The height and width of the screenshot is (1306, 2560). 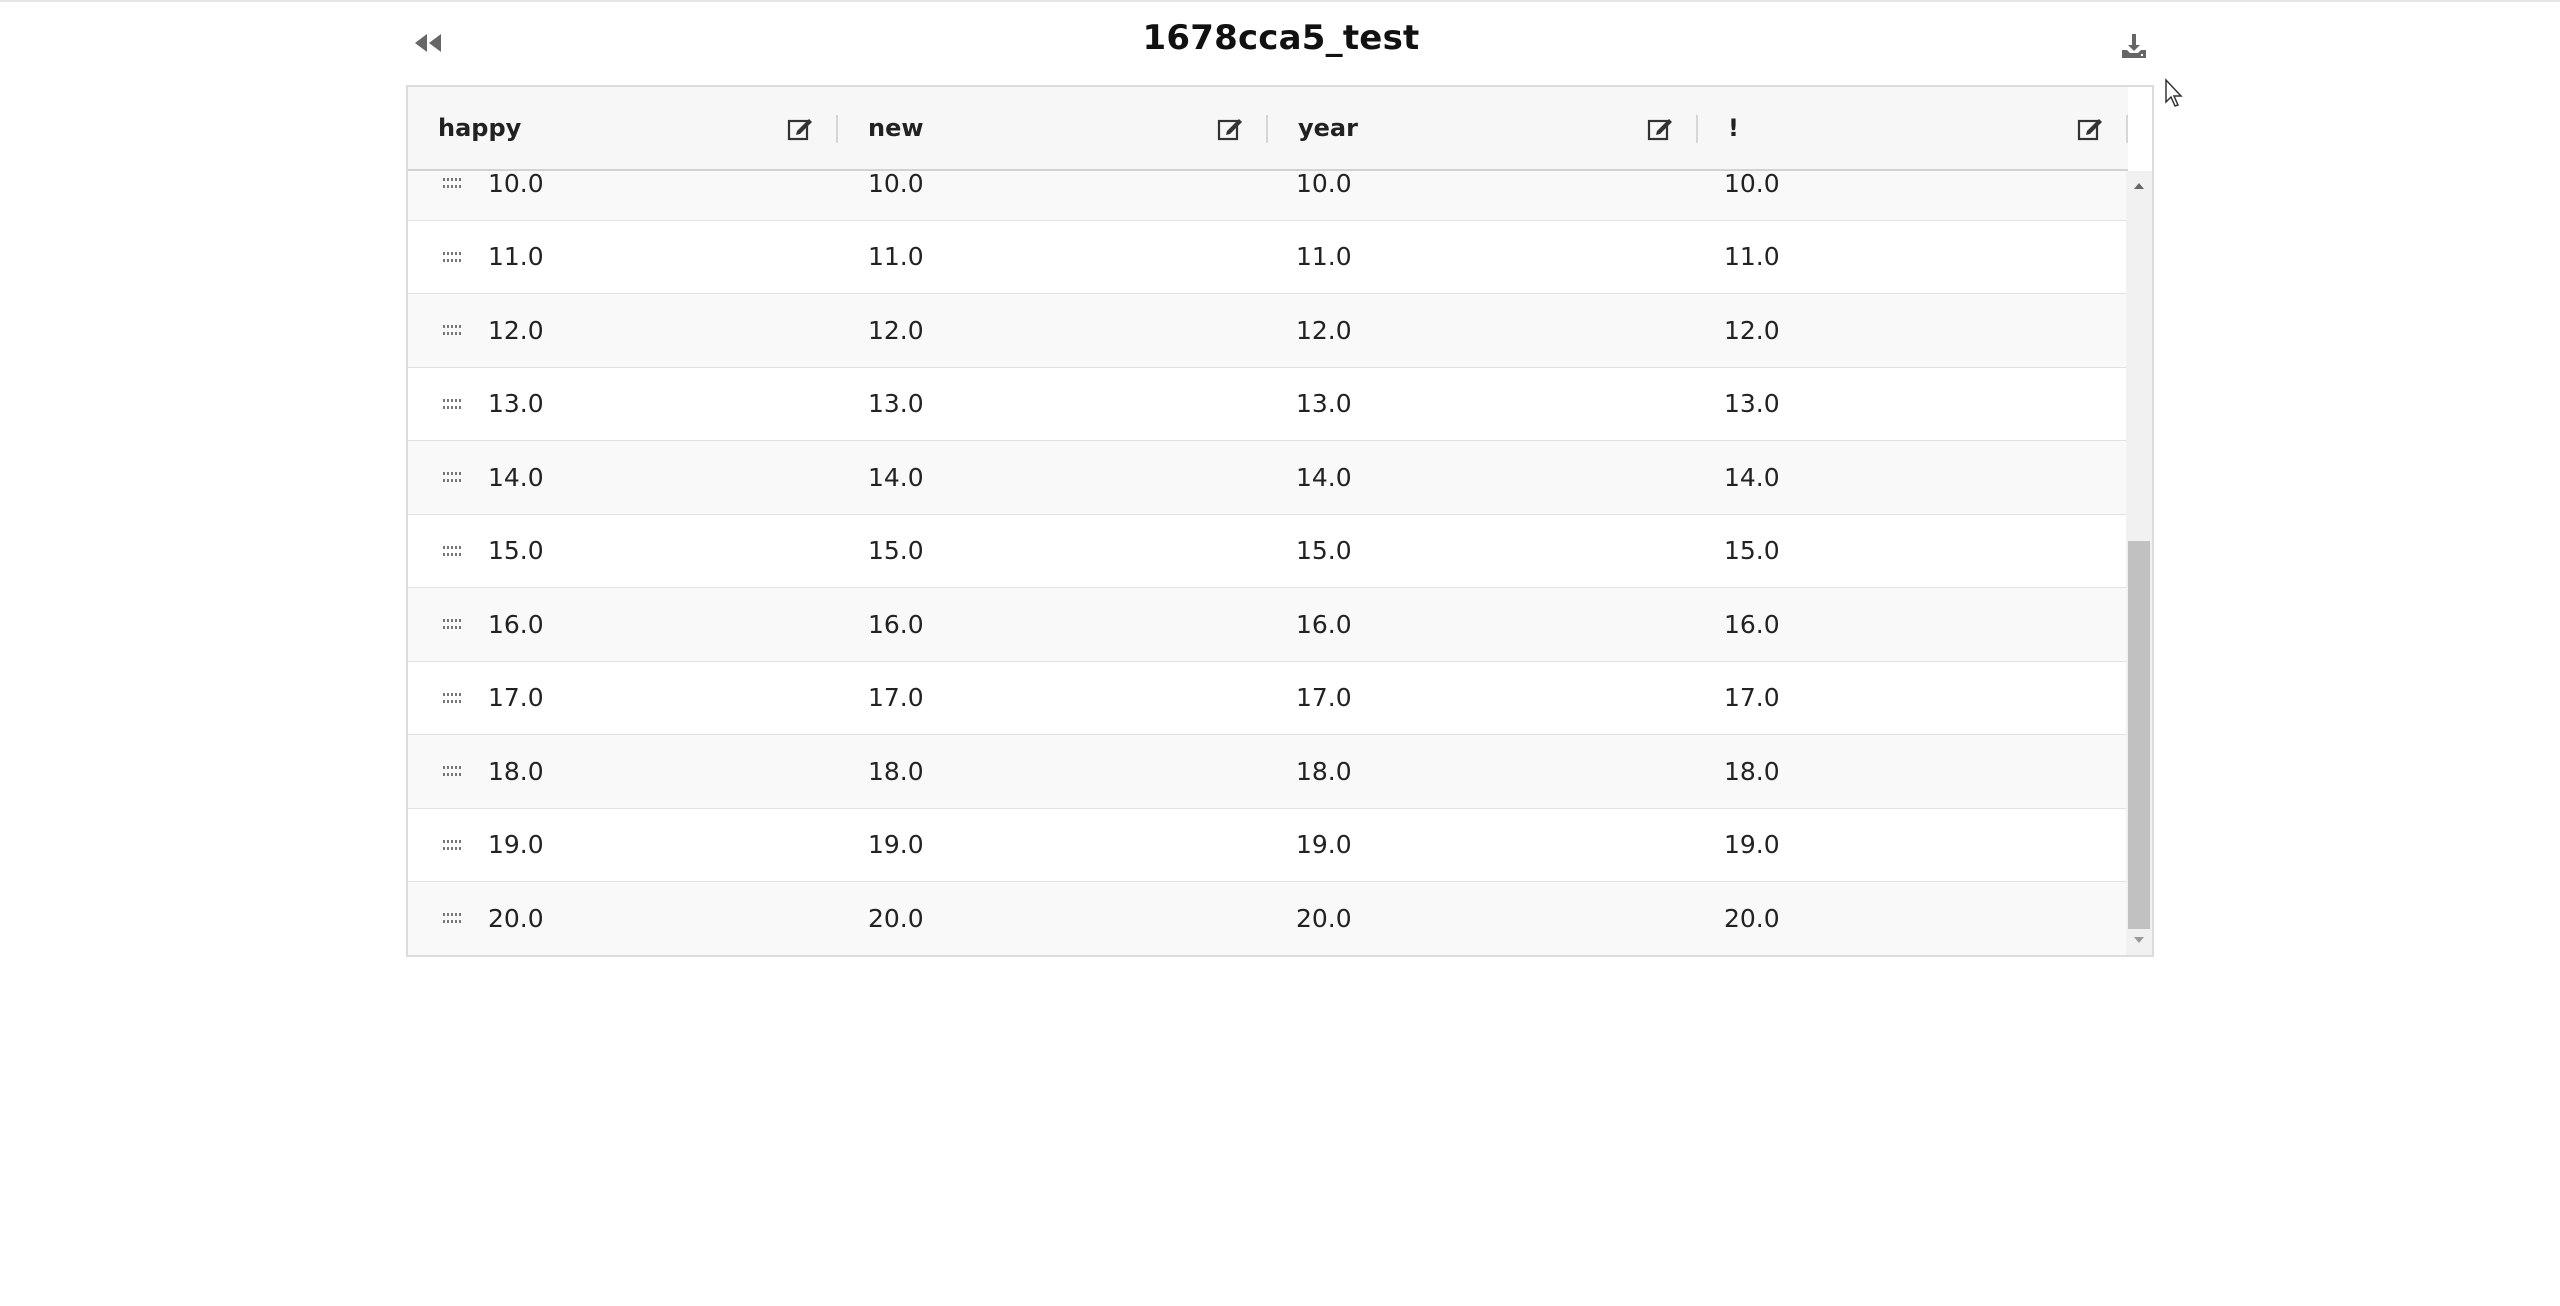 I want to click on table-row: 10.0 10.0 10.0 10.0, so click(x=1268, y=196).